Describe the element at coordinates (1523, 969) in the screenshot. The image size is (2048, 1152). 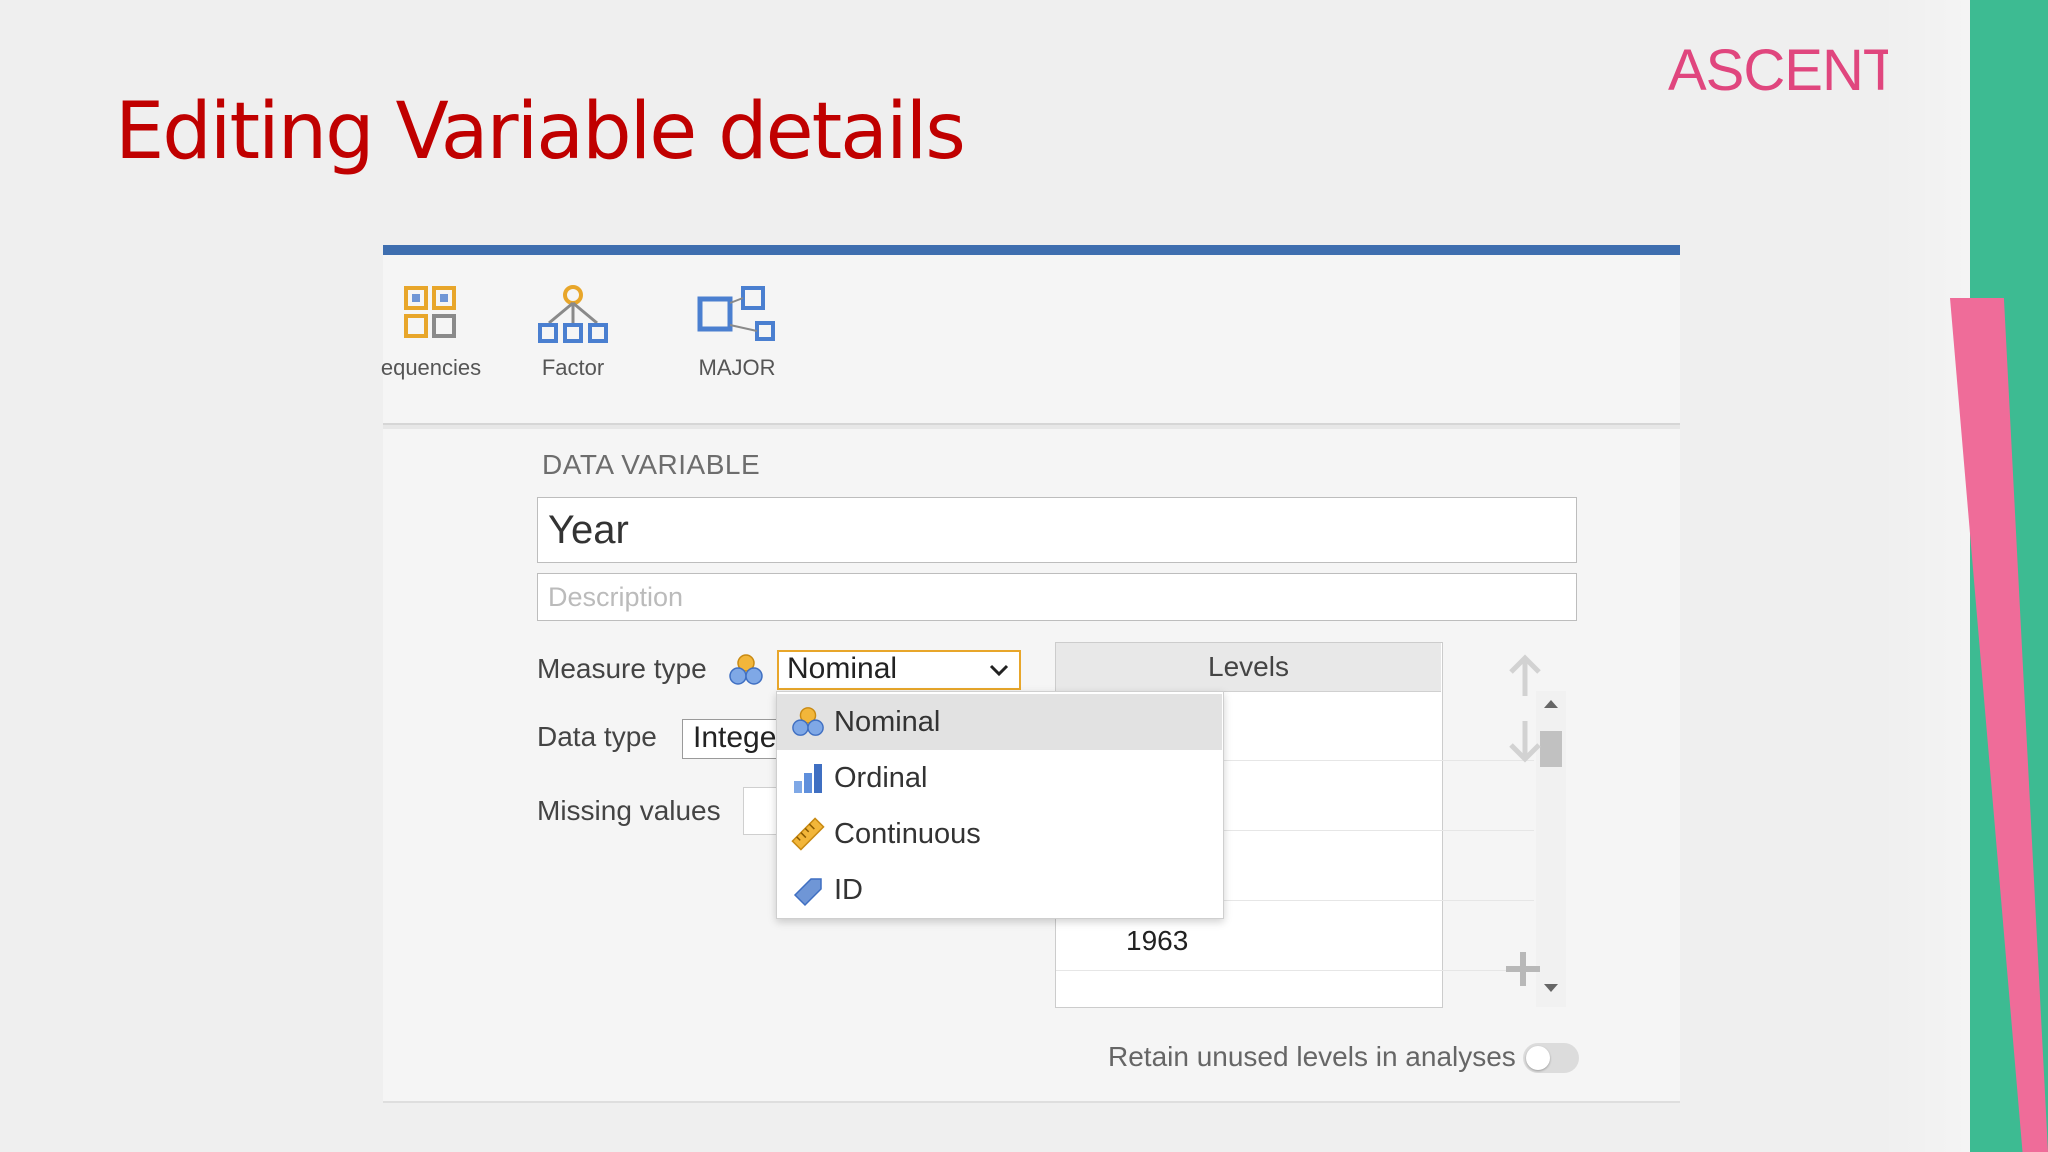
I see `add-level-plus-icon` at that location.